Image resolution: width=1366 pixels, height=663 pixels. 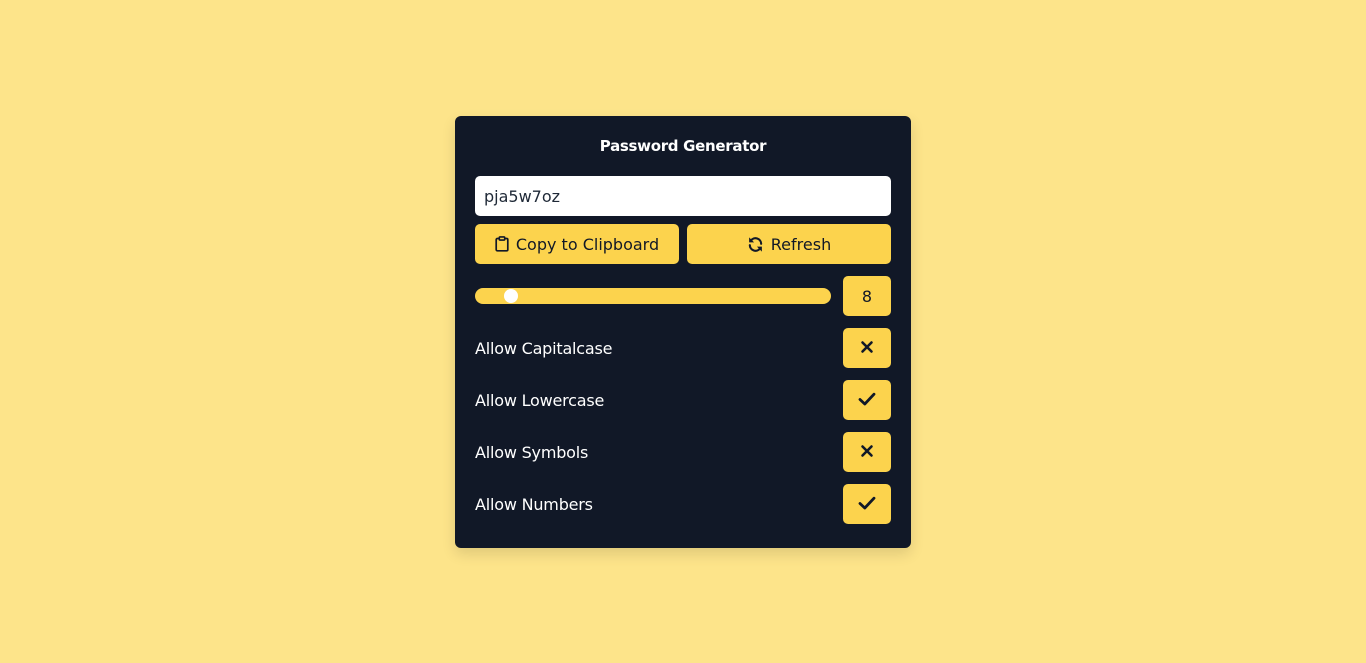 What do you see at coordinates (683, 400) in the screenshot?
I see `option-row-lowercase: Allow Lowercase` at bounding box center [683, 400].